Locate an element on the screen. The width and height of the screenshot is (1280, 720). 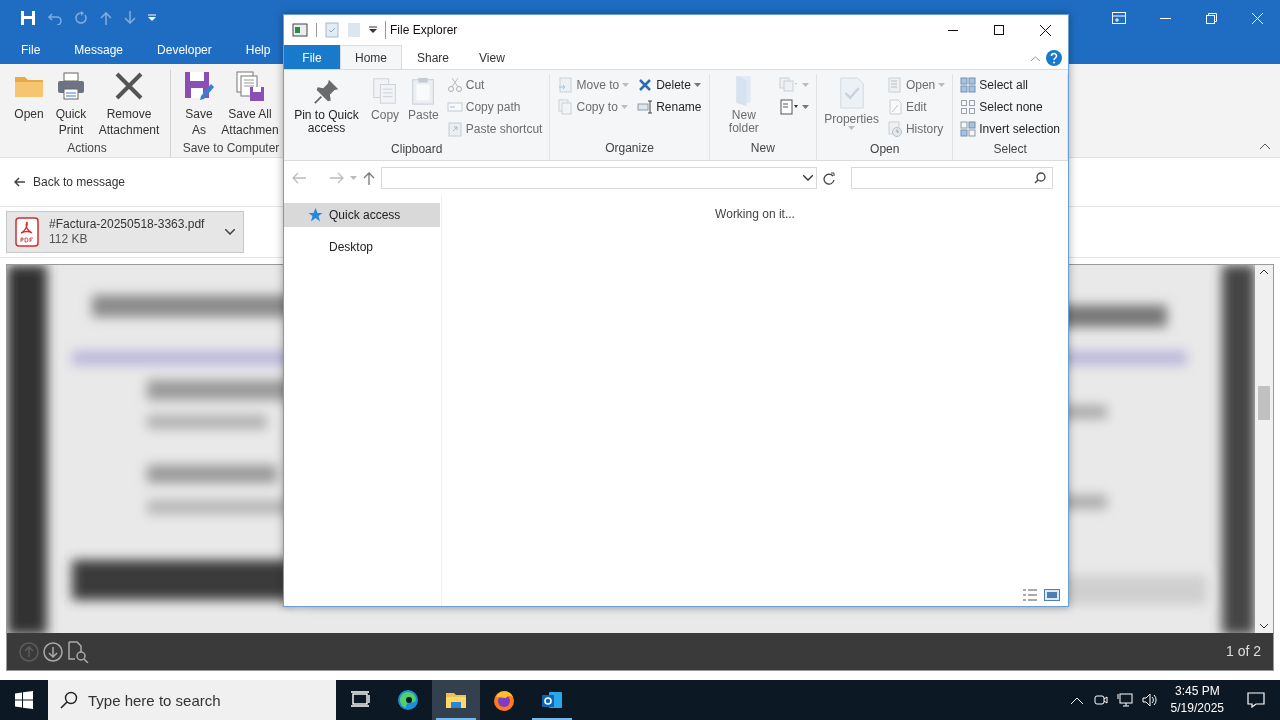
ribbon-button: Remove Attachment is located at coordinates (129, 104).